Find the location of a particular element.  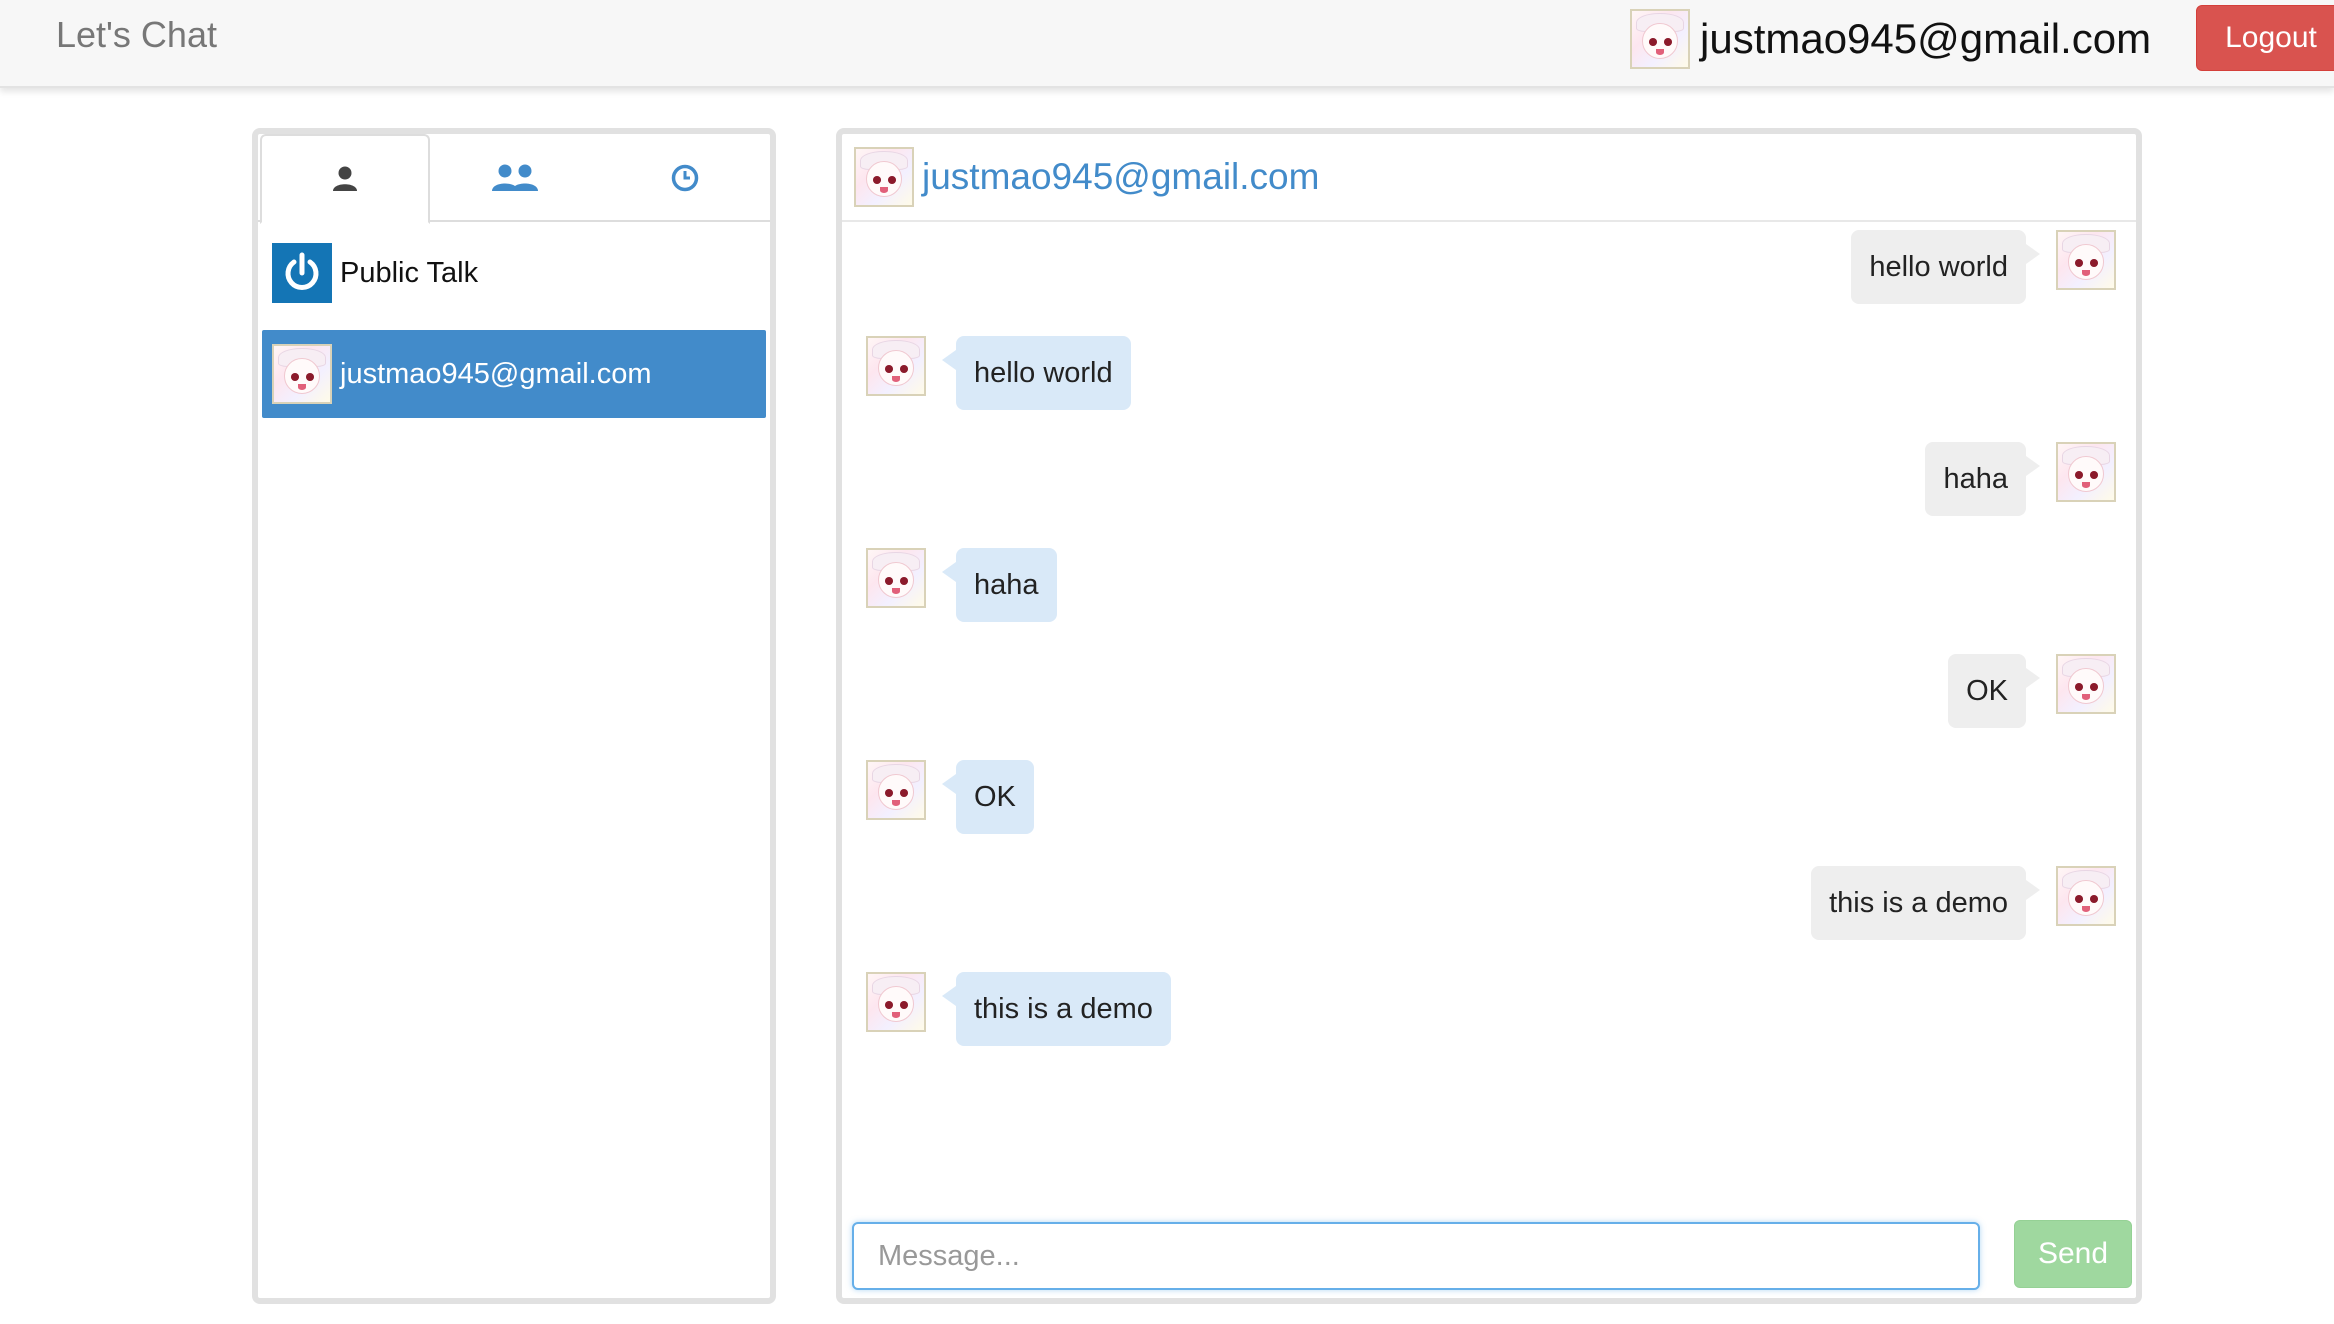

top-navbar: Let's Chat justmao945@gmail.com Logout is located at coordinates (1167, 44).